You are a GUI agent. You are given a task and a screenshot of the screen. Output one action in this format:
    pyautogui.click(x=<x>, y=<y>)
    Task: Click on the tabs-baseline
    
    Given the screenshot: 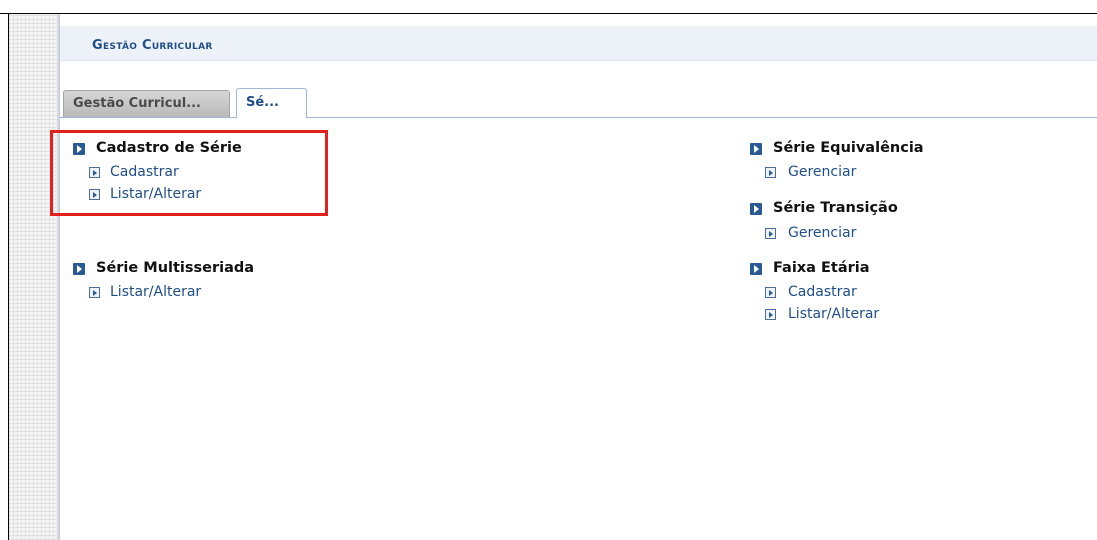 What is the action you would take?
    pyautogui.click(x=578, y=117)
    